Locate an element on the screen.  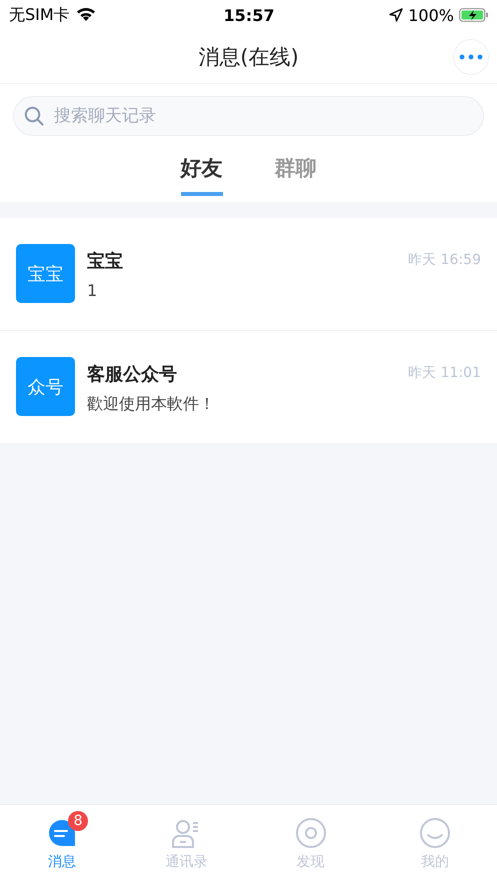
more-icon is located at coordinates (471, 57).